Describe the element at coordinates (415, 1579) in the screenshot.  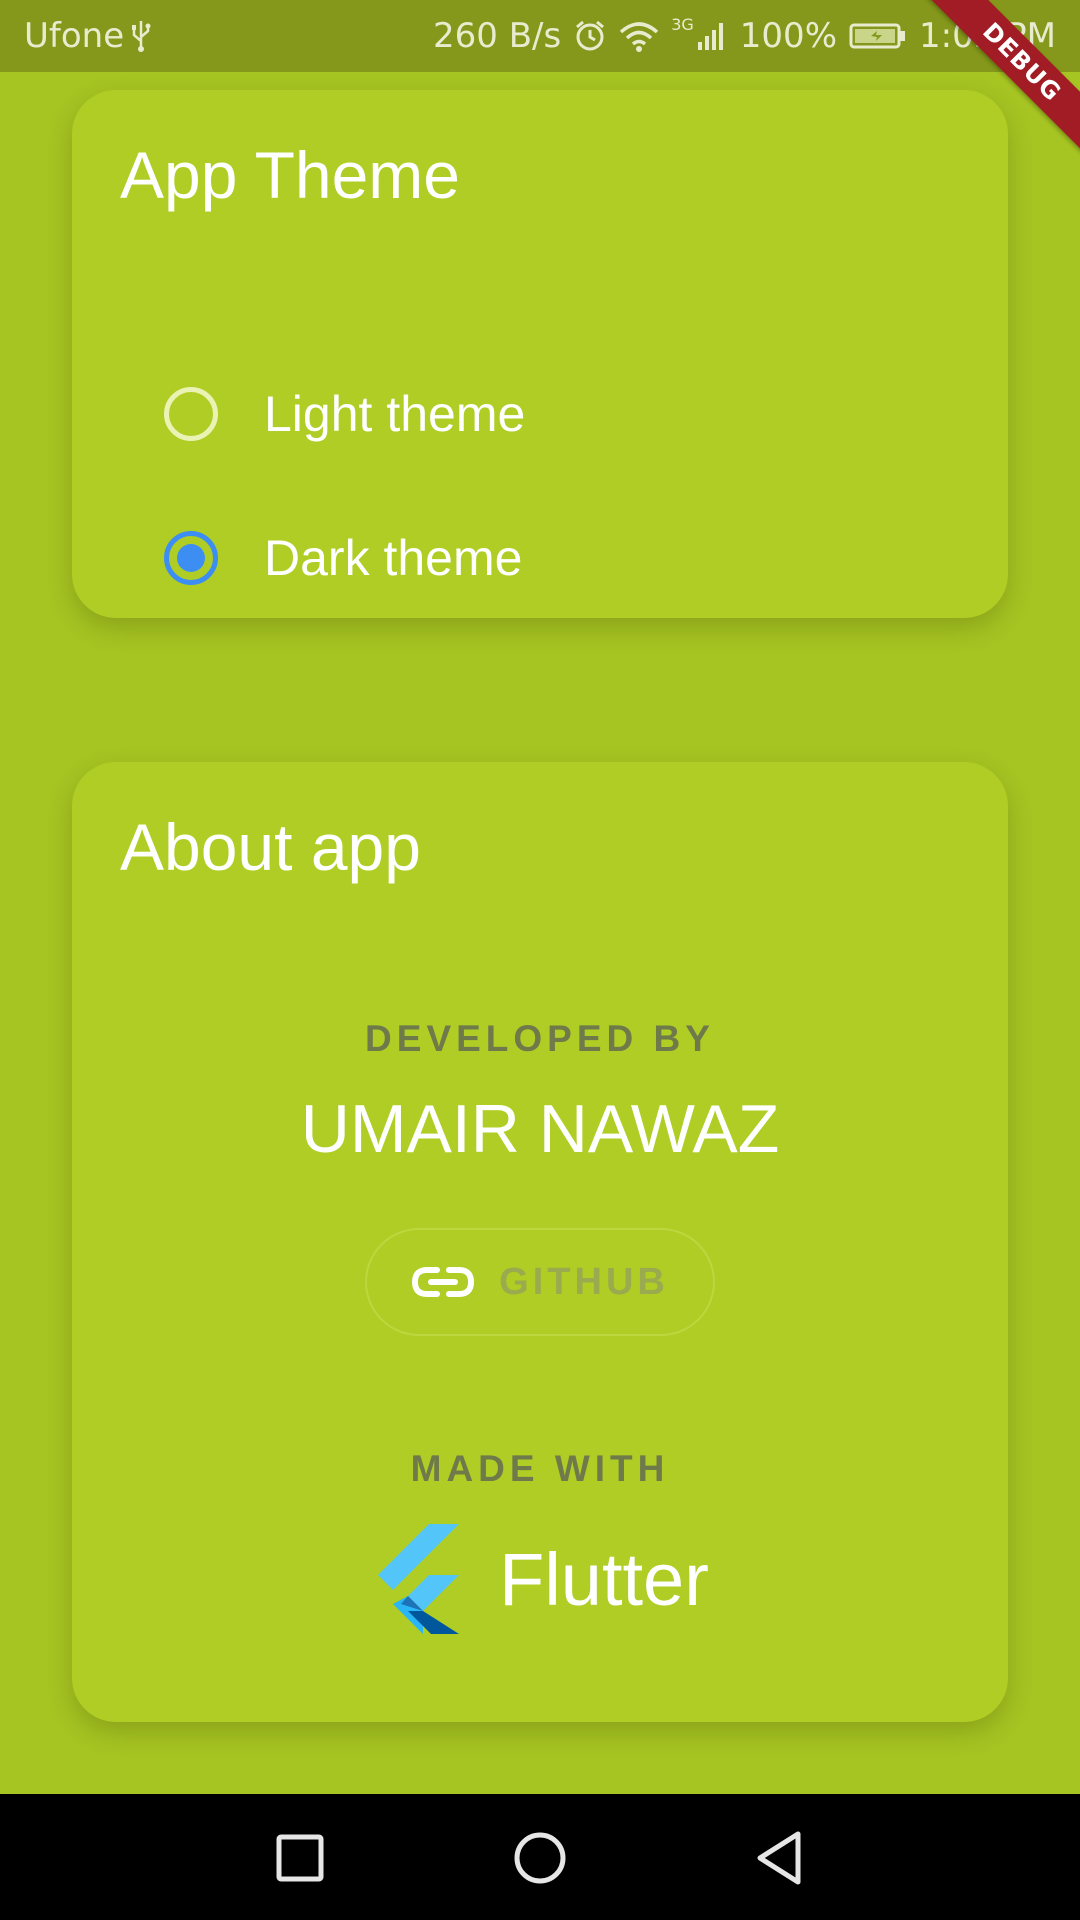
I see `flutter-logo-icon` at that location.